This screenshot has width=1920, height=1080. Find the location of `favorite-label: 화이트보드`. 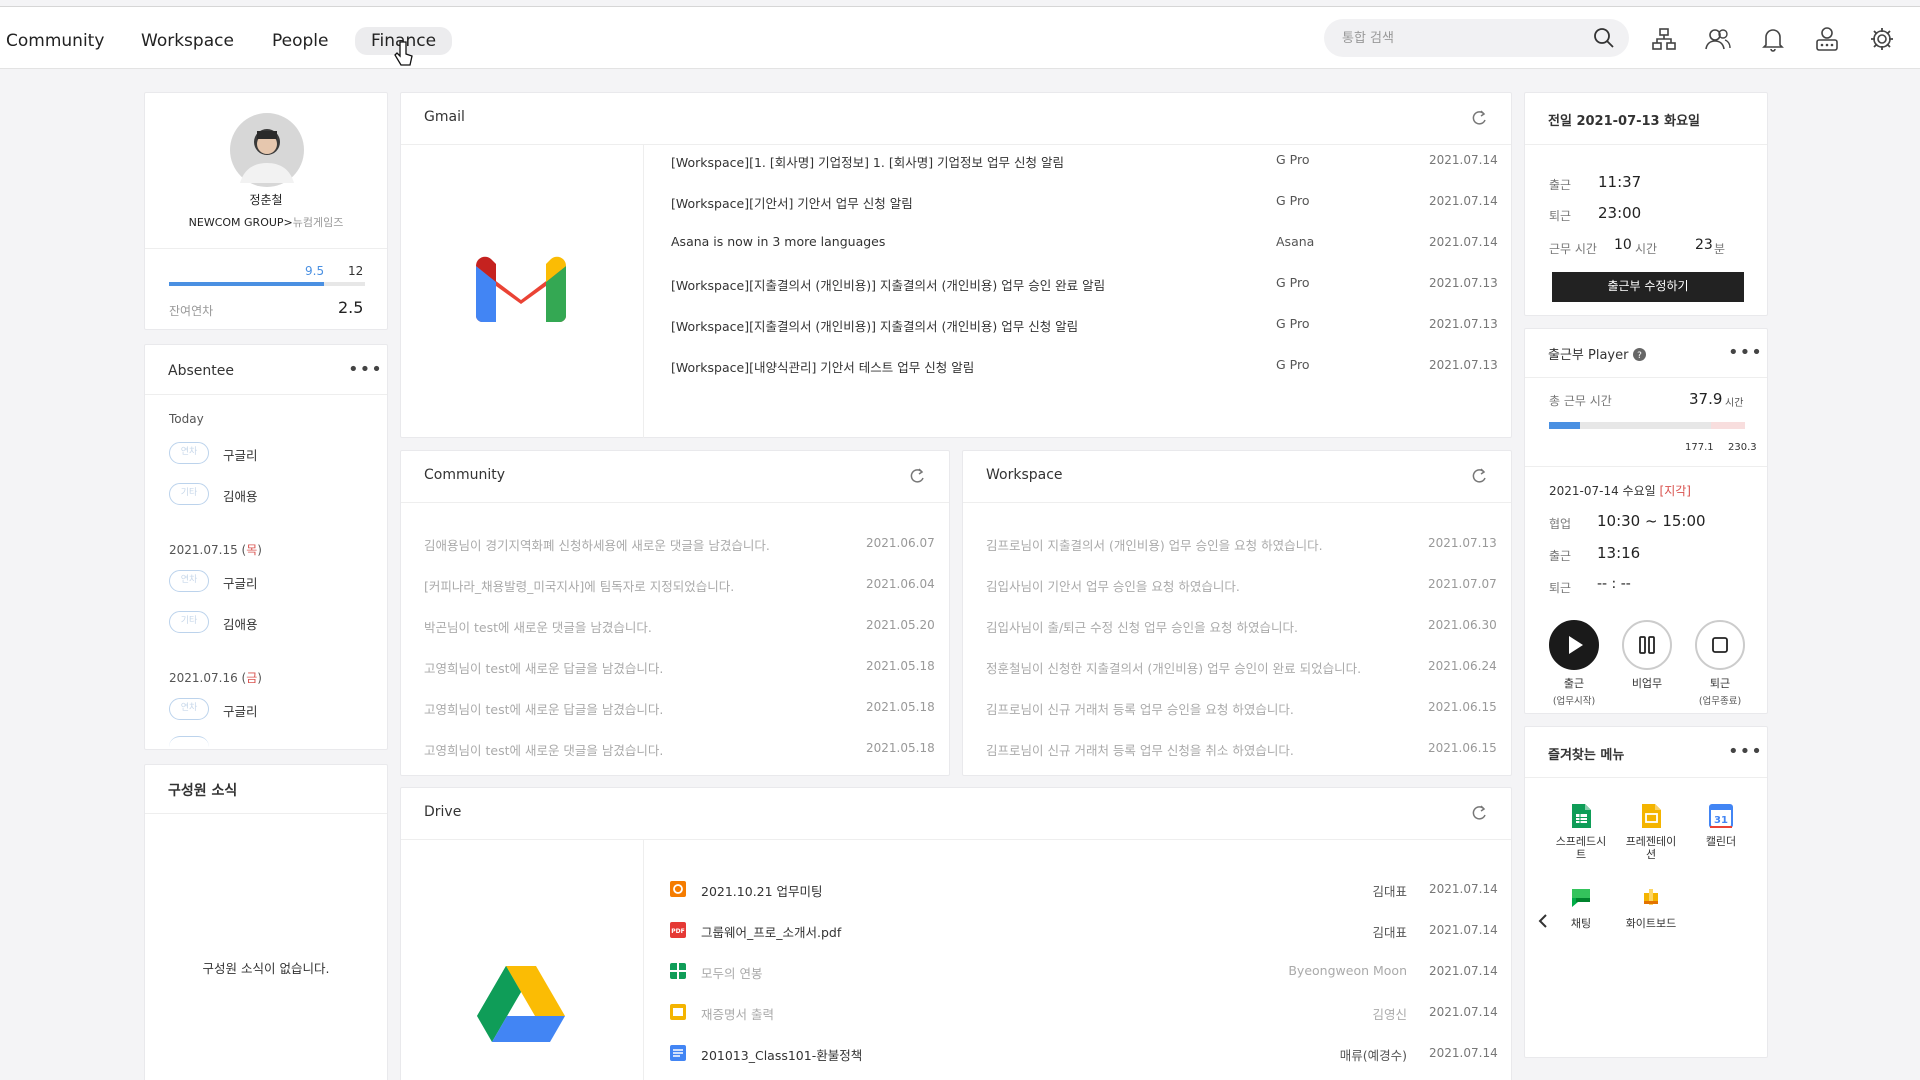

favorite-label: 화이트보드 is located at coordinates (1651, 923).